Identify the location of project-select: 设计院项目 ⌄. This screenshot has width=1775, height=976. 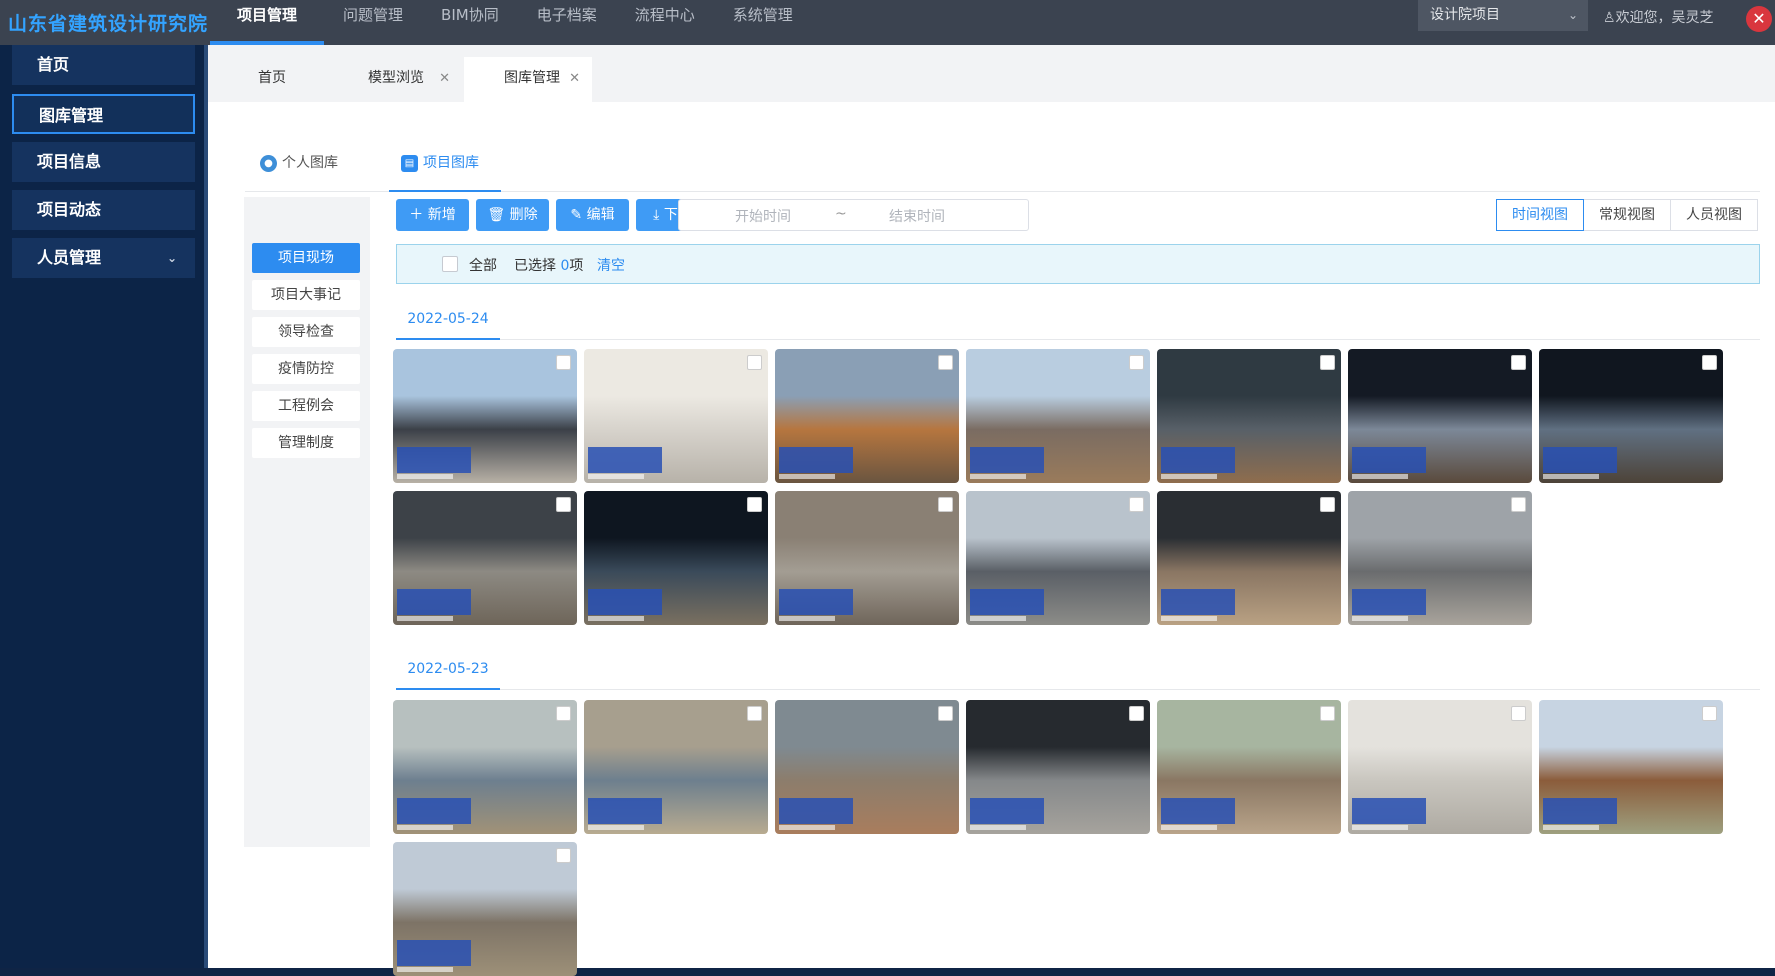
(1503, 15).